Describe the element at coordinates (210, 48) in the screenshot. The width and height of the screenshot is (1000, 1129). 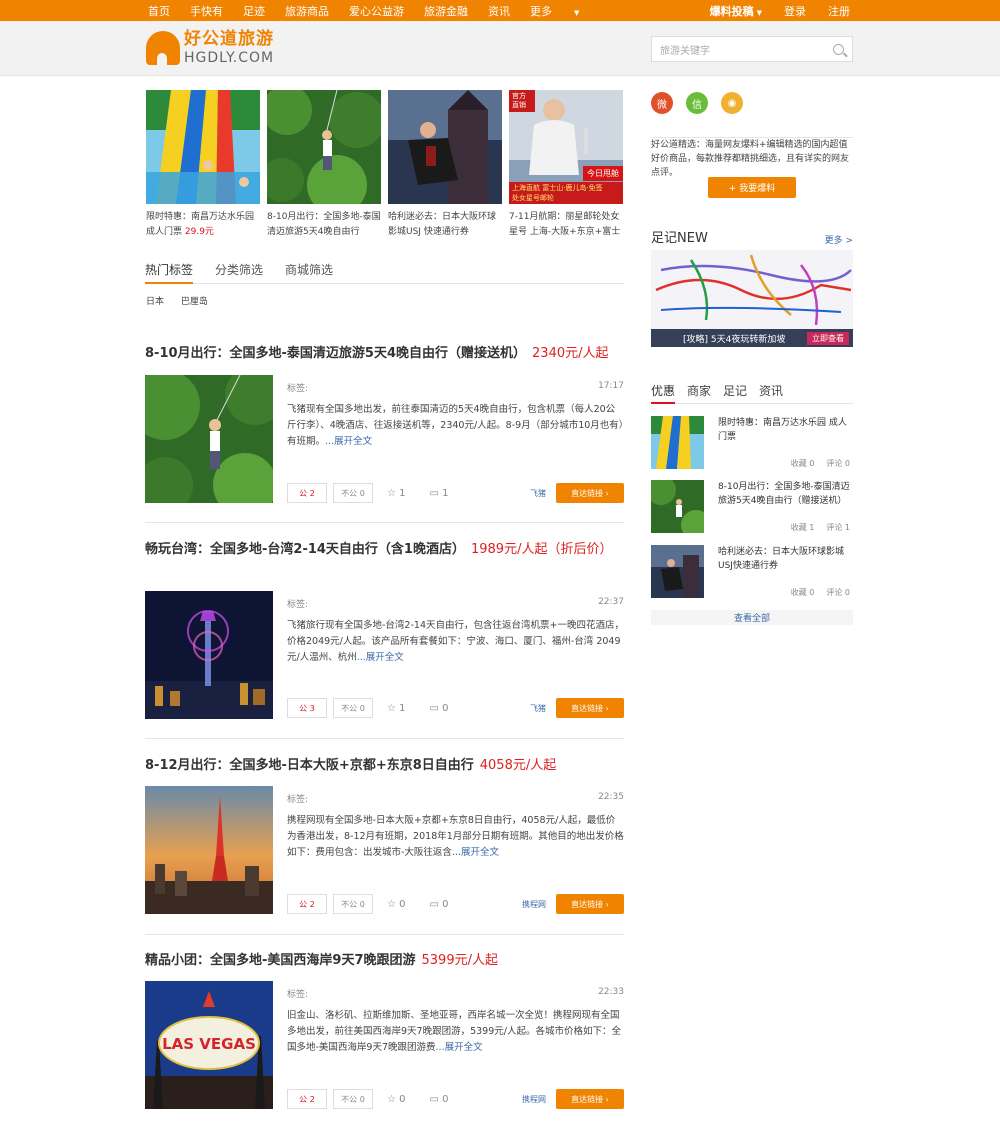
I see `site-logo: 好公道旅游 HGDLY.COM` at that location.